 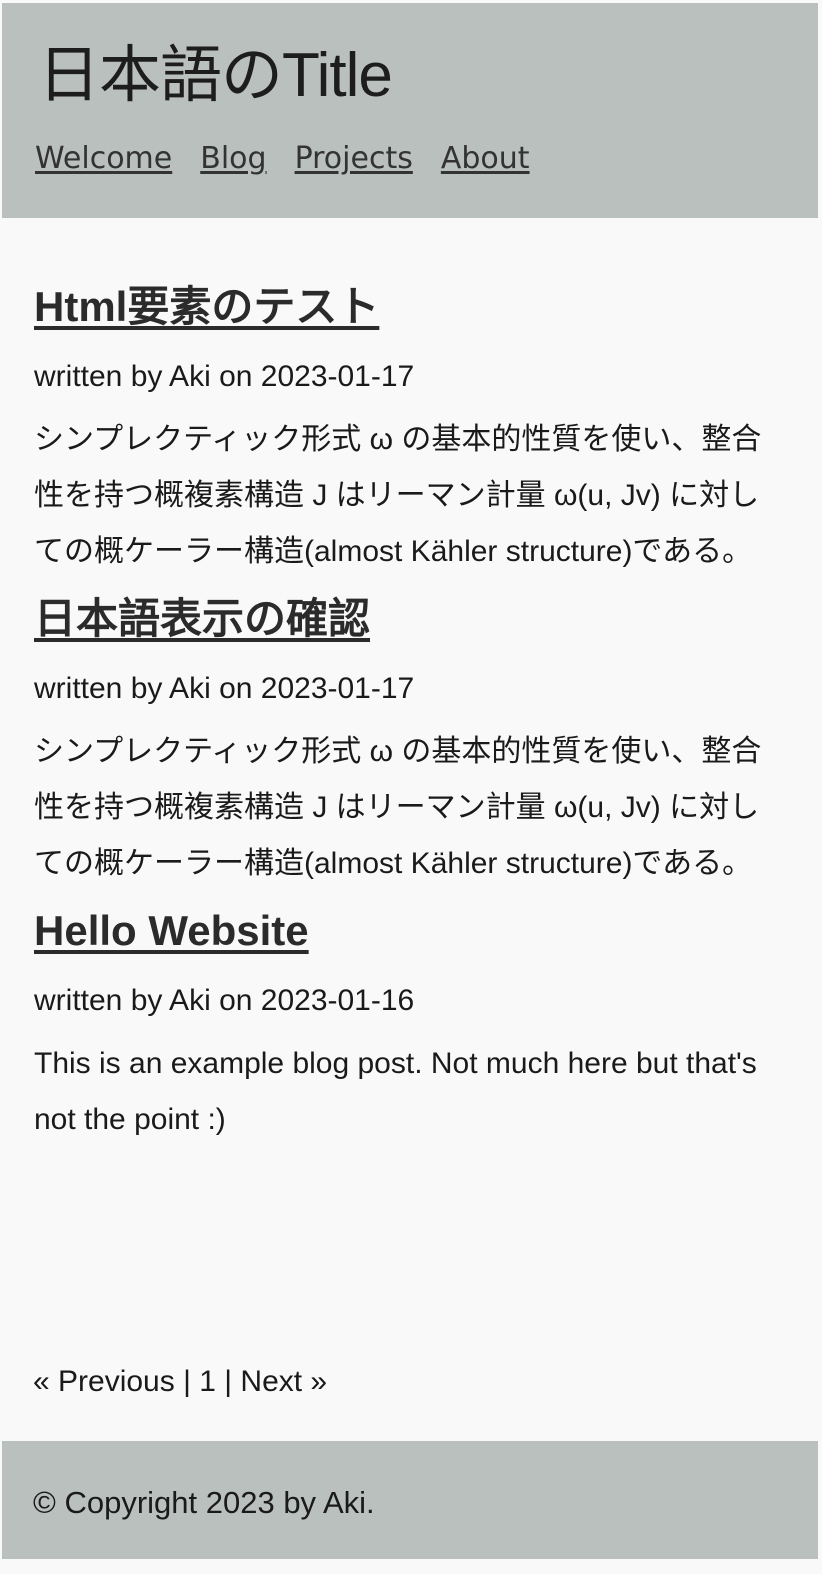 I want to click on post-title: 日本語表示の確認, so click(x=408, y=619).